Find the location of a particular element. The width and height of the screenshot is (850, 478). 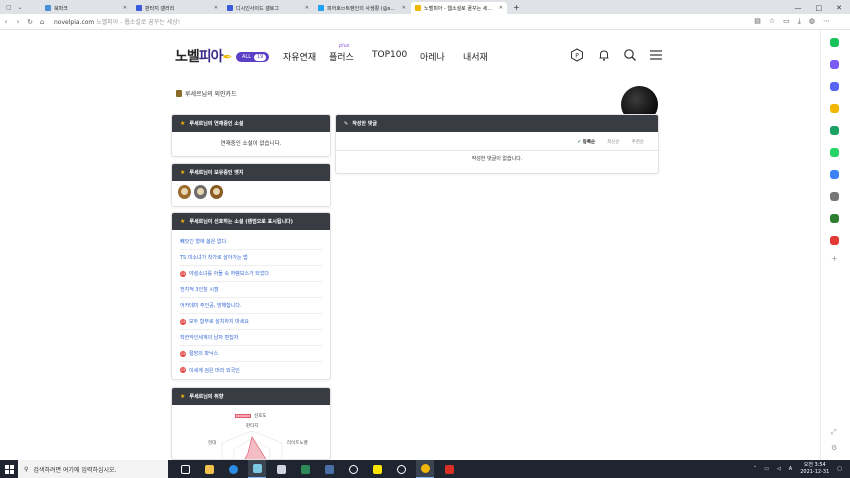

tab-dropdown-icon: ⌄ is located at coordinates (20, 8).